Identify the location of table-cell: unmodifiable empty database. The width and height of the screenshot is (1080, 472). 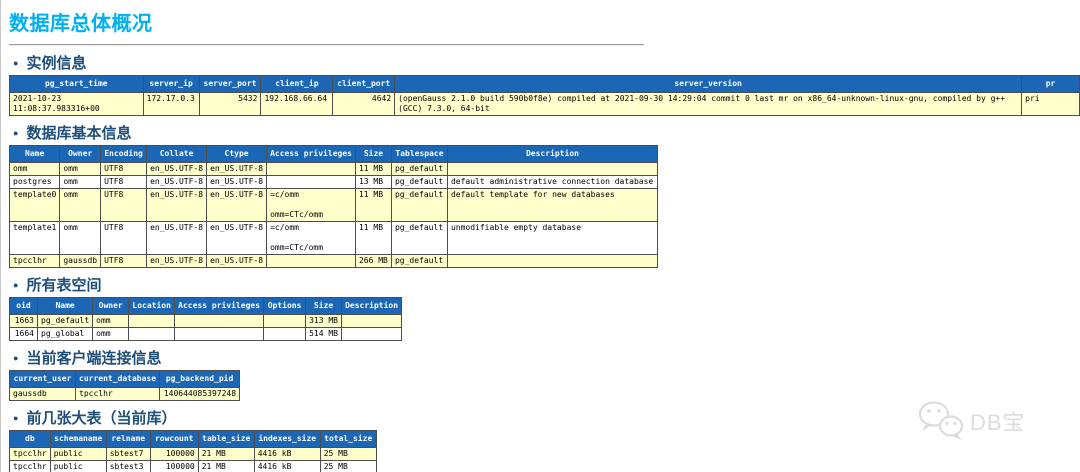
(552, 238).